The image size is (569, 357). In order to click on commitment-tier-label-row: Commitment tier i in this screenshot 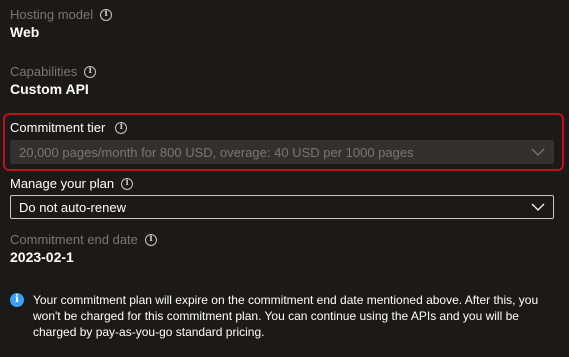, I will do `click(69, 127)`.